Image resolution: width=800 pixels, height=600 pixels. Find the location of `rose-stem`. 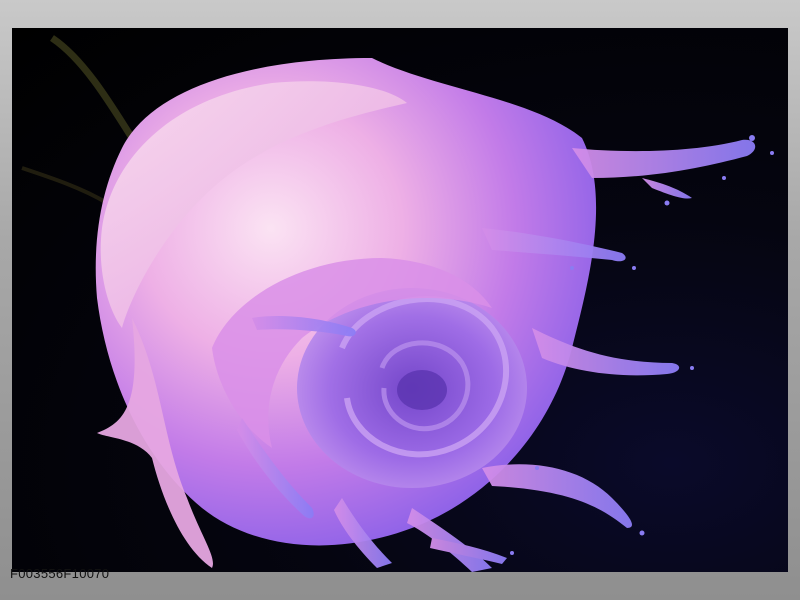

rose-stem is located at coordinates (92, 87).